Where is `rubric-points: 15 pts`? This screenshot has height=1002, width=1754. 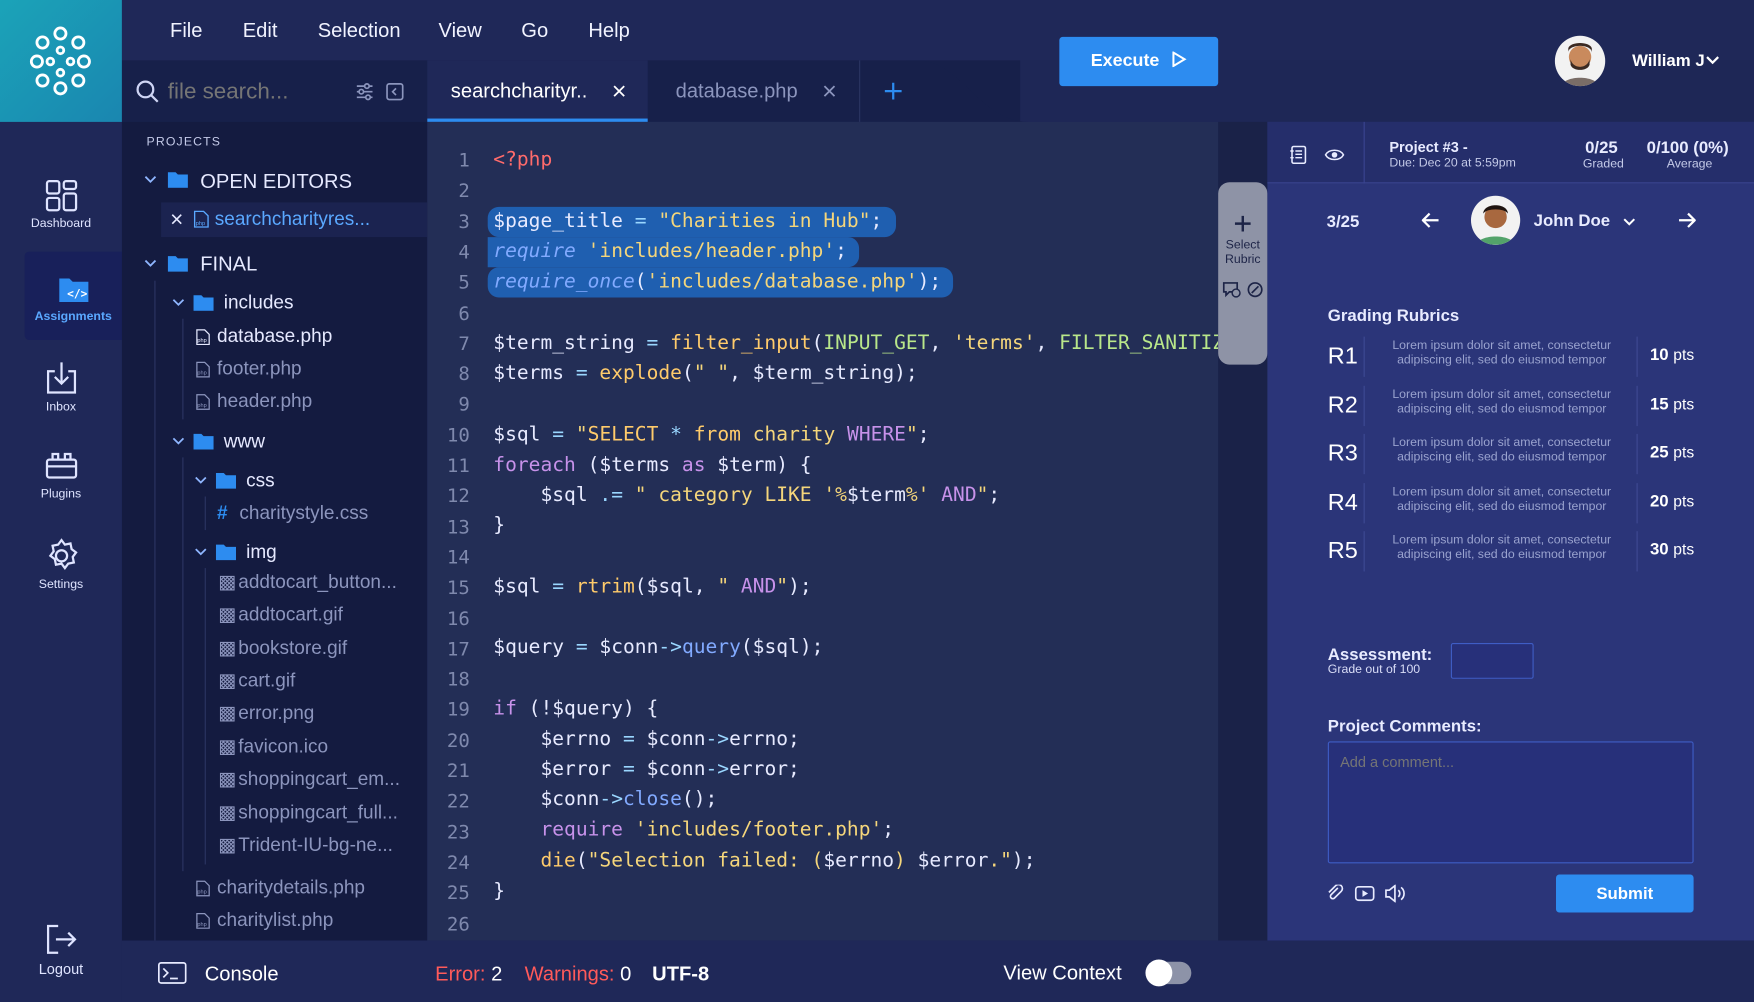
rubric-points: 15 pts is located at coordinates (1672, 404).